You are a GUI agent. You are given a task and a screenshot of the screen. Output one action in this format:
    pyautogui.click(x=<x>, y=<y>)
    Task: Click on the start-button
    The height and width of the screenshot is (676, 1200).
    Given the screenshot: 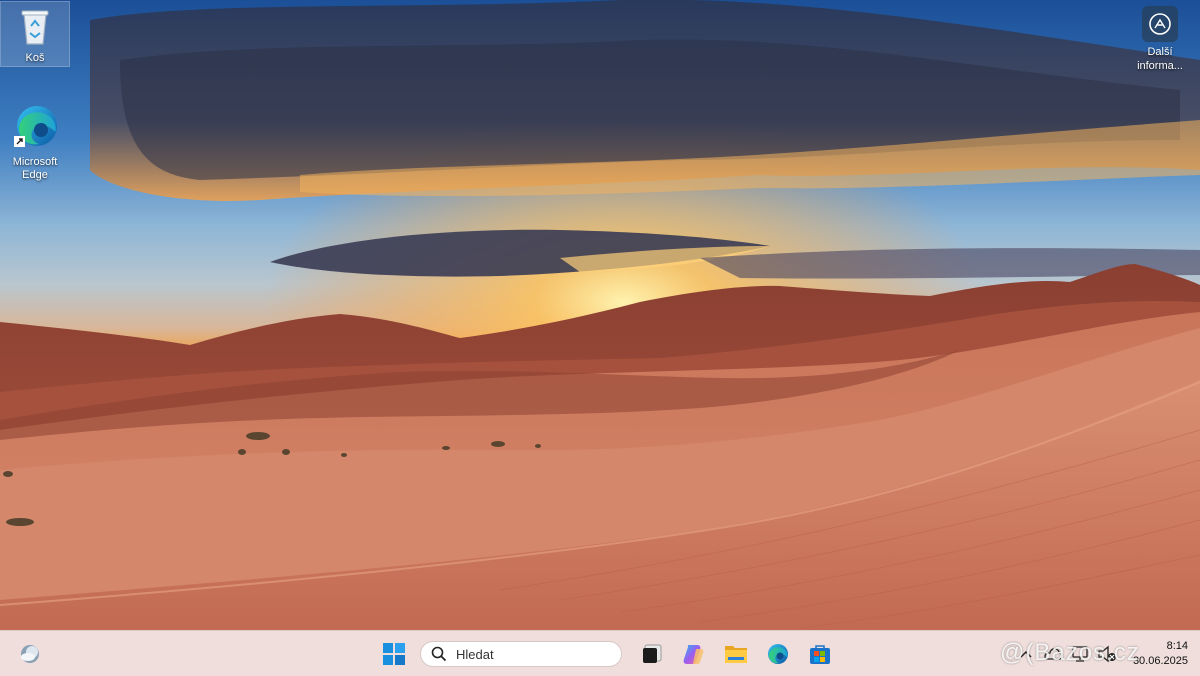 What is the action you would take?
    pyautogui.click(x=394, y=654)
    